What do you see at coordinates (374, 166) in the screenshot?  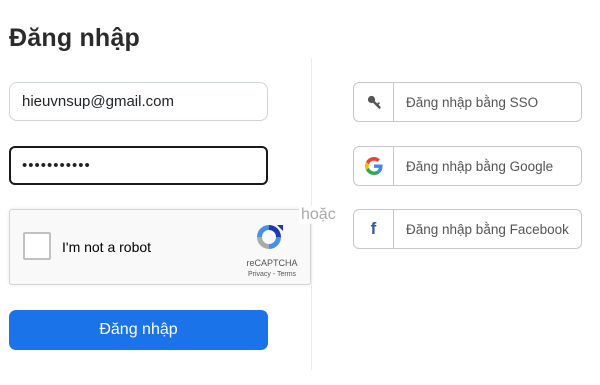 I see `google-icon` at bounding box center [374, 166].